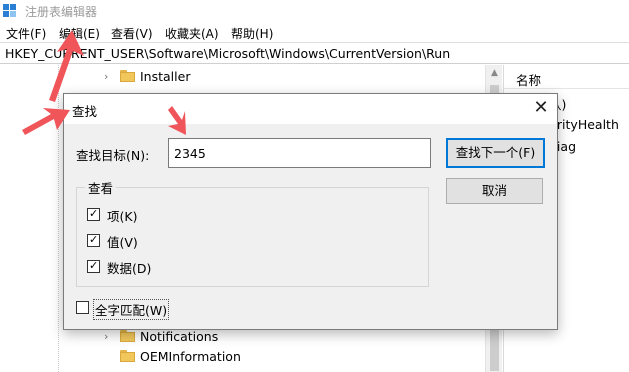 This screenshot has height=372, width=629. Describe the element at coordinates (165, 76) in the screenshot. I see `tree-item-label: Installer` at that location.